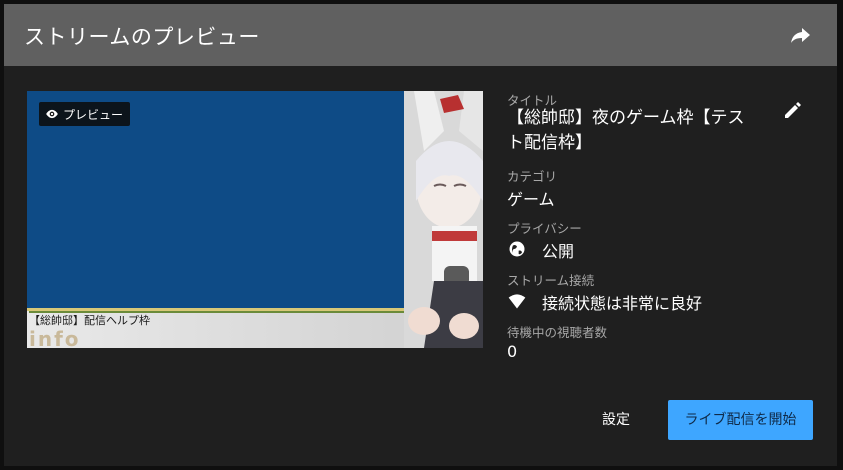 The width and height of the screenshot is (843, 470). What do you see at coordinates (544, 228) in the screenshot?
I see `privacy-label: プライバシー` at bounding box center [544, 228].